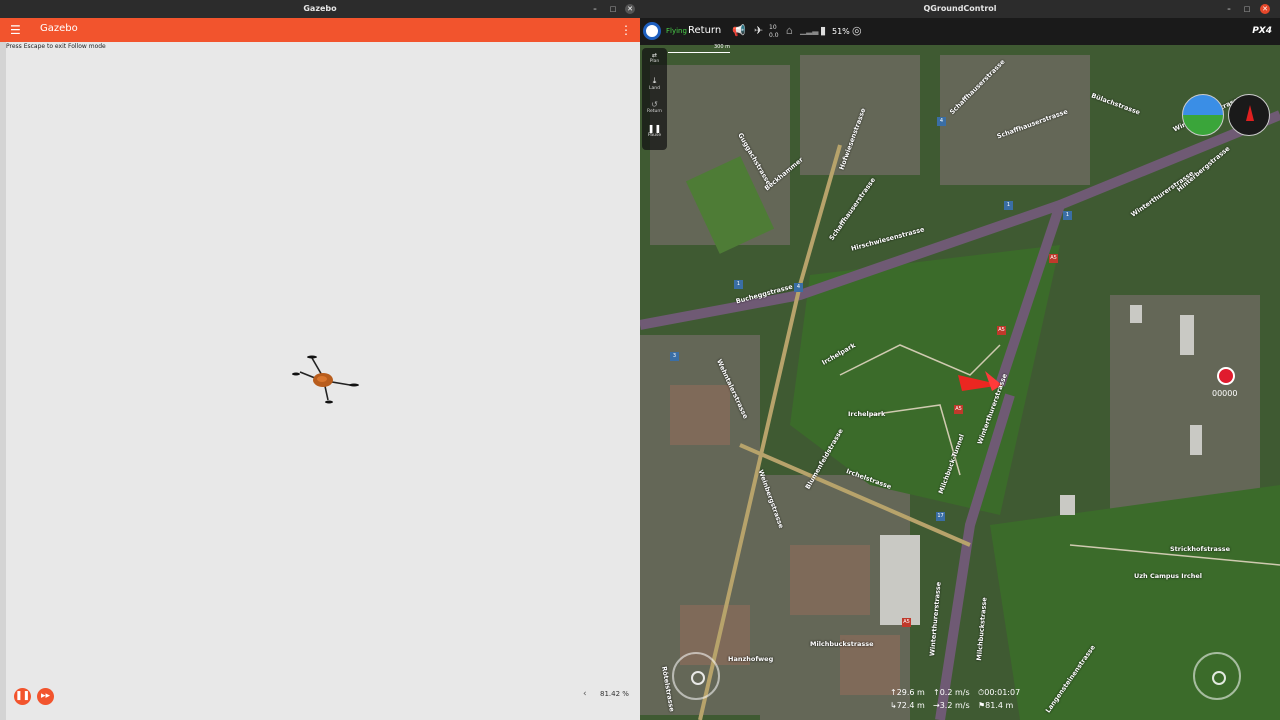  What do you see at coordinates (809, 30) in the screenshot?
I see `telemetry-signal-icon: ▁▂▃` at bounding box center [809, 30].